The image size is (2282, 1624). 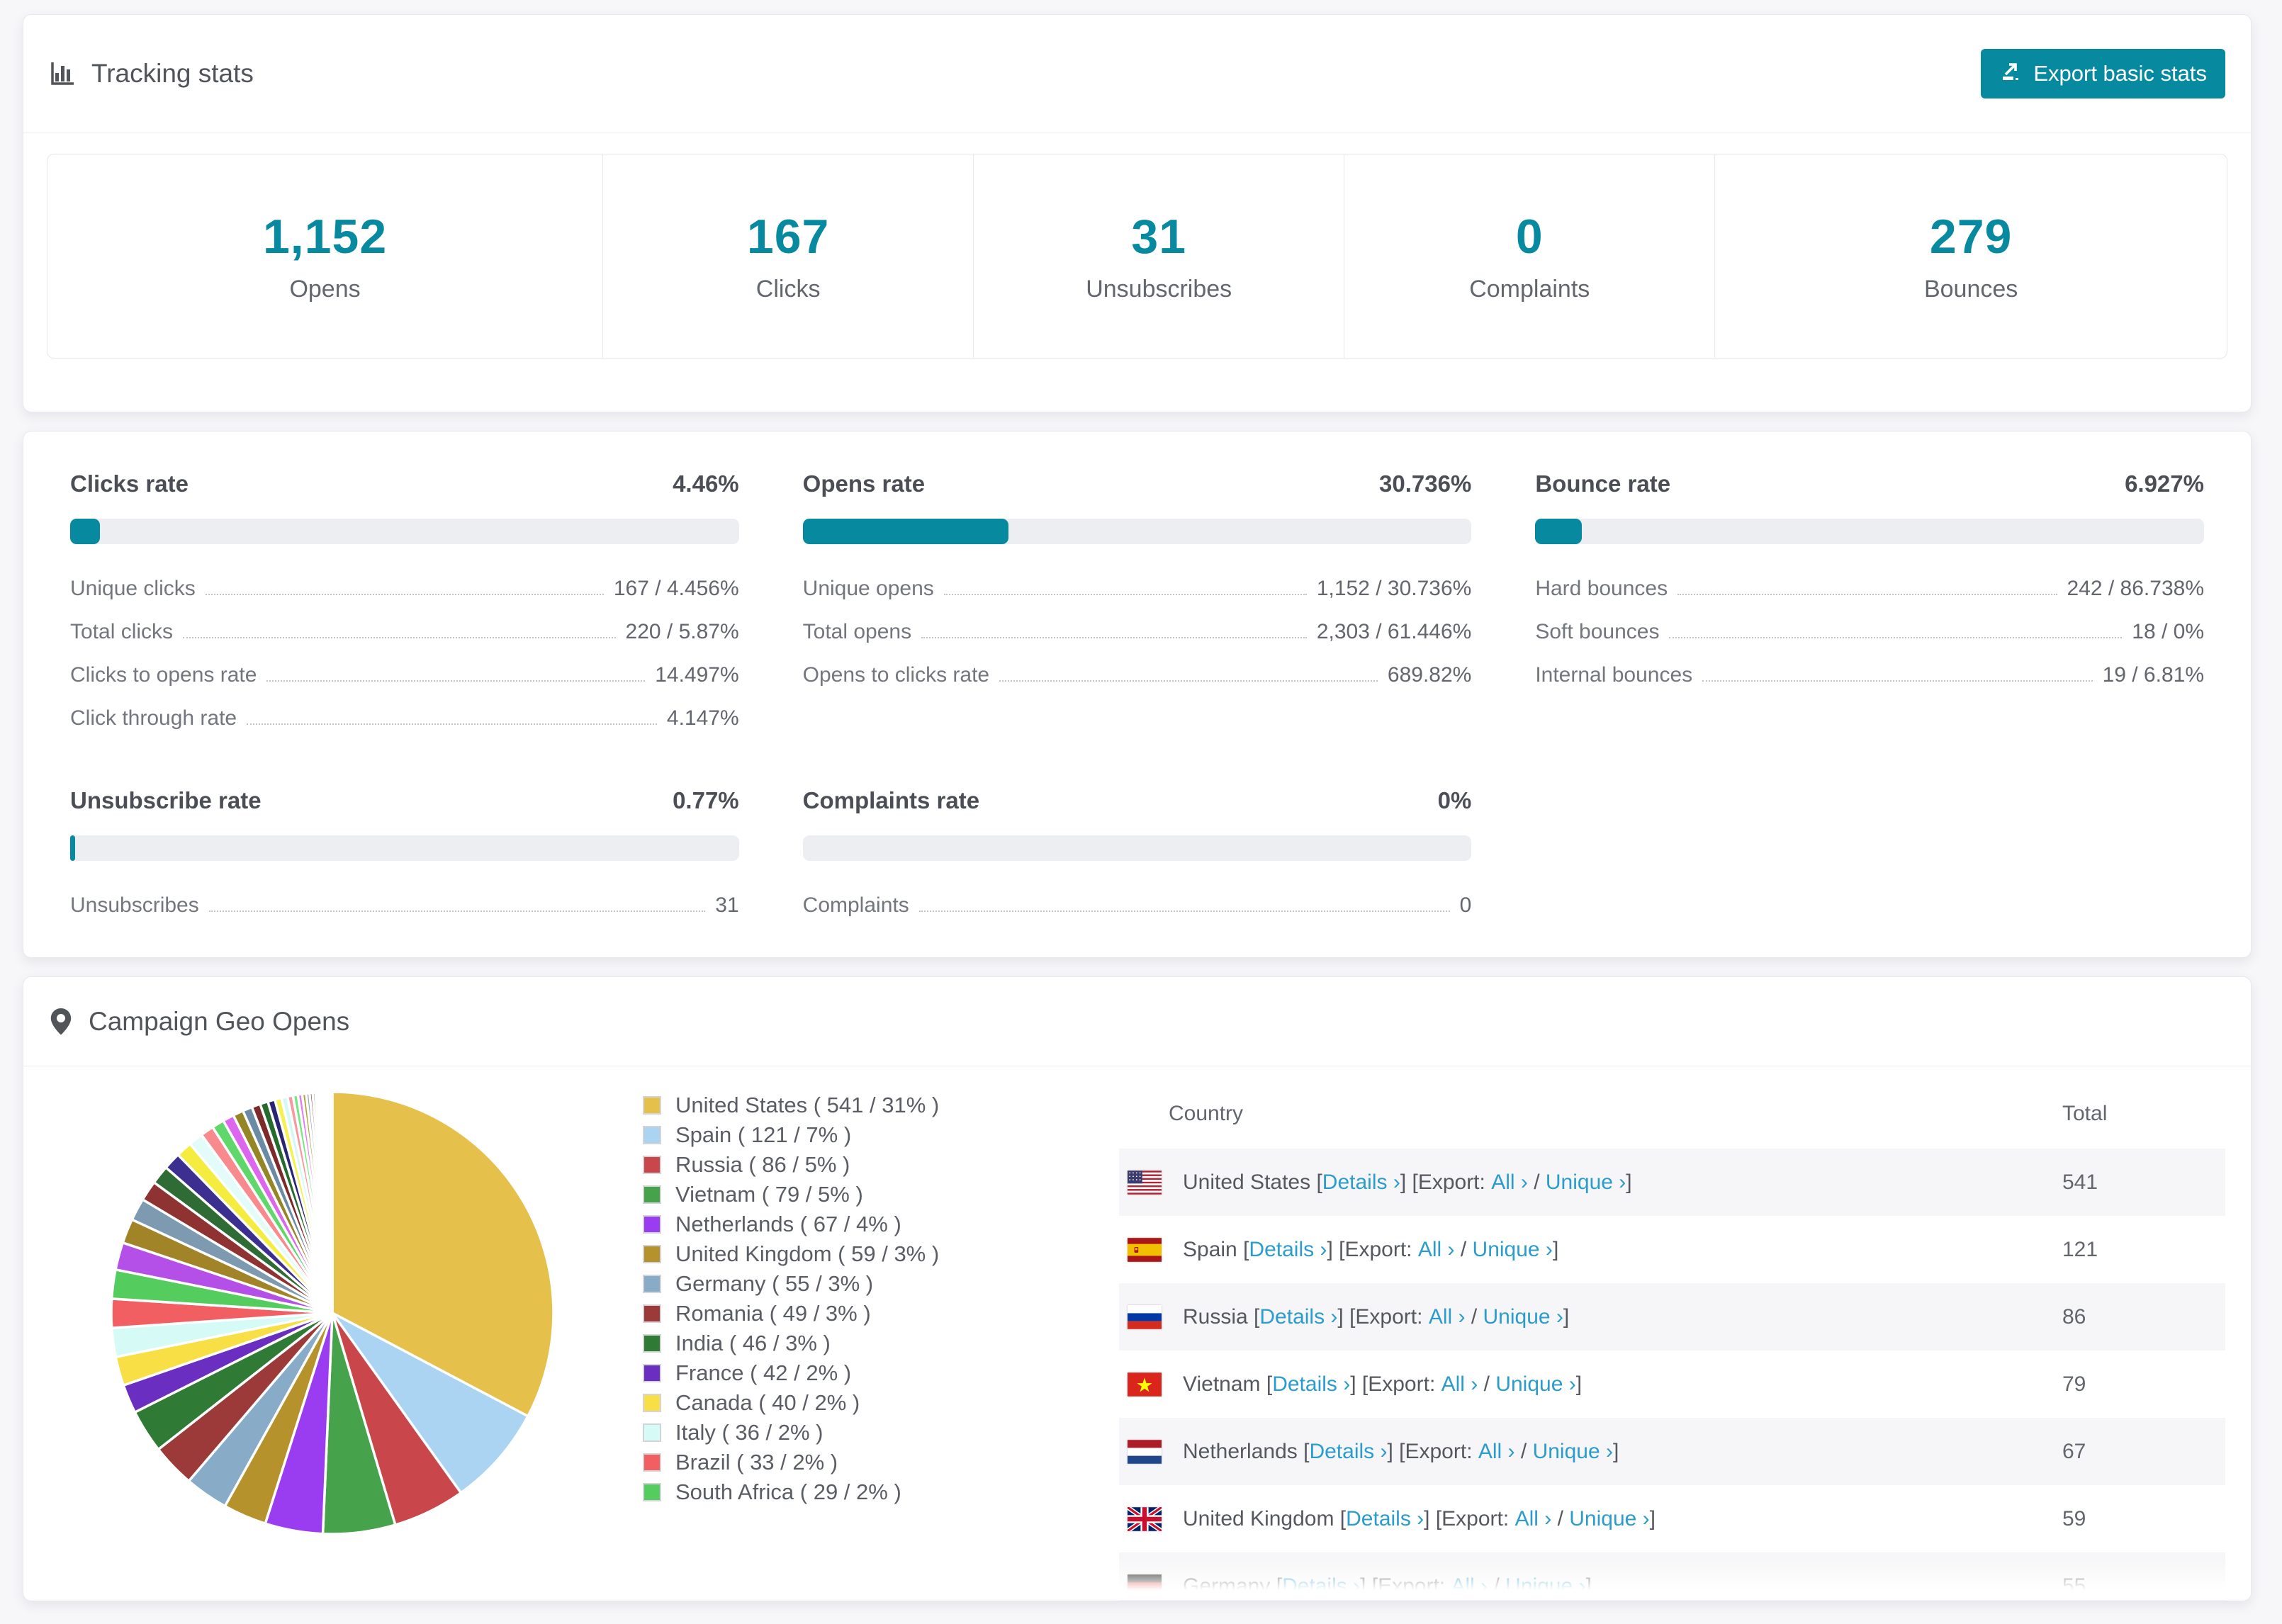 What do you see at coordinates (1213, 1249) in the screenshot?
I see `country-name: Spain` at bounding box center [1213, 1249].